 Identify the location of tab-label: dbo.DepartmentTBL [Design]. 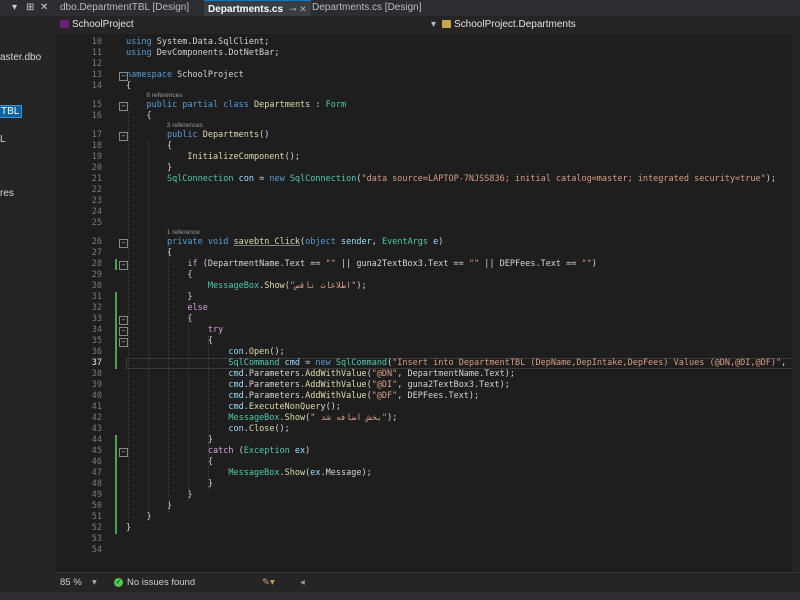
(125, 7).